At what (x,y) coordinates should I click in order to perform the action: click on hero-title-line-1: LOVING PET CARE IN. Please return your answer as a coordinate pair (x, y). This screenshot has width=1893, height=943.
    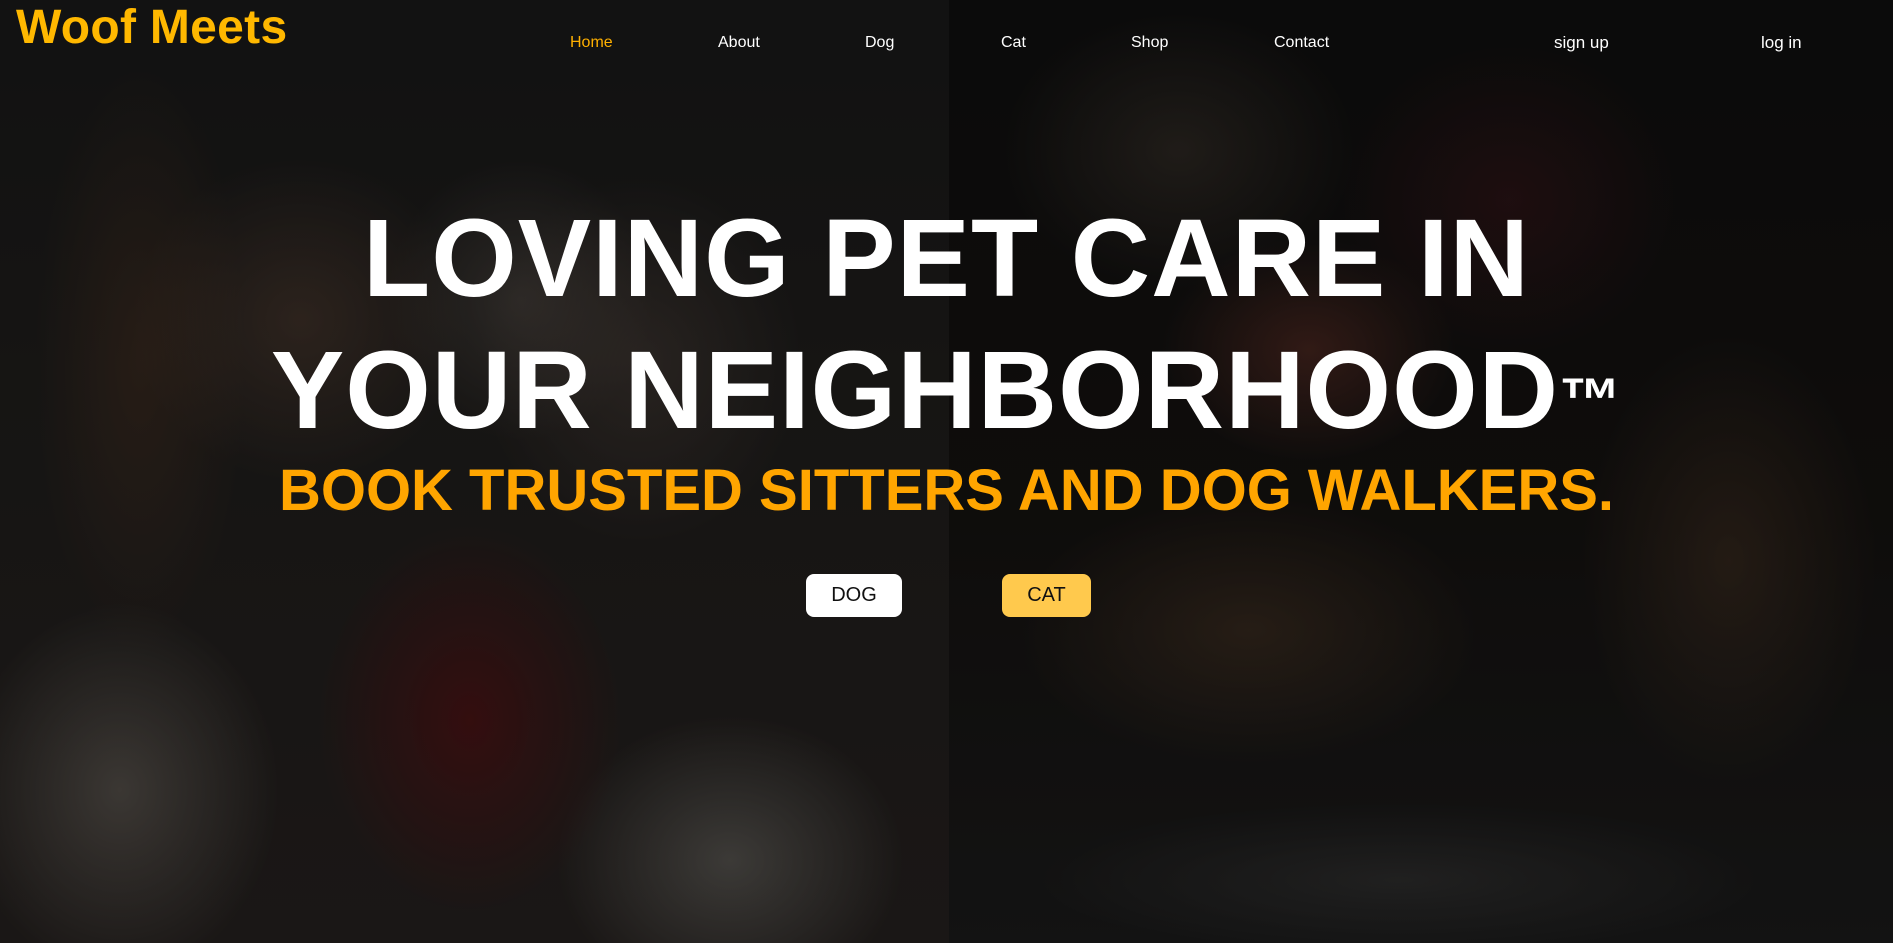
    Looking at the image, I should click on (946, 258).